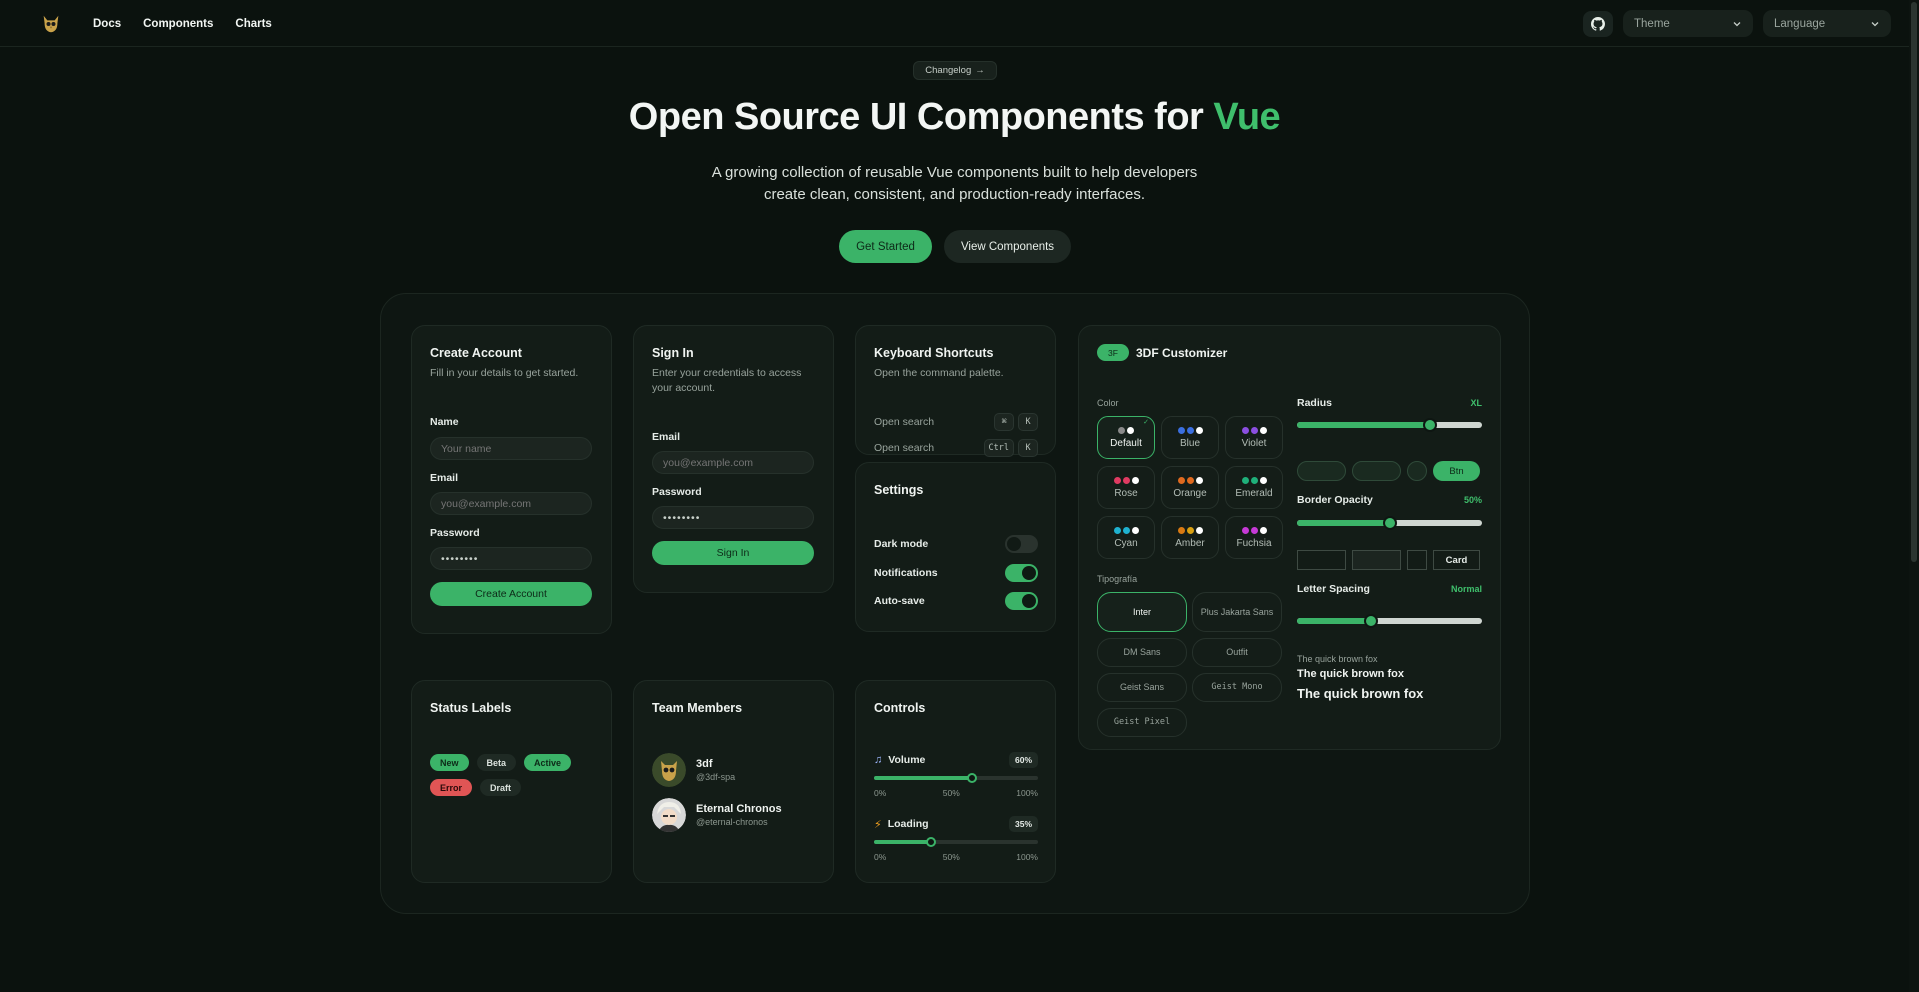 This screenshot has width=1919, height=992. Describe the element at coordinates (1126, 493) in the screenshot. I see `color-option-label: Rose` at that location.